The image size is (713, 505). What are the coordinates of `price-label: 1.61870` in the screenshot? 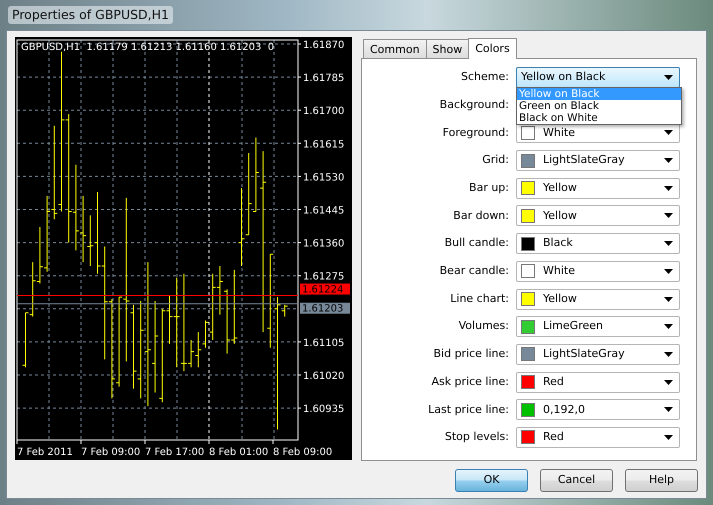 It's located at (323, 45).